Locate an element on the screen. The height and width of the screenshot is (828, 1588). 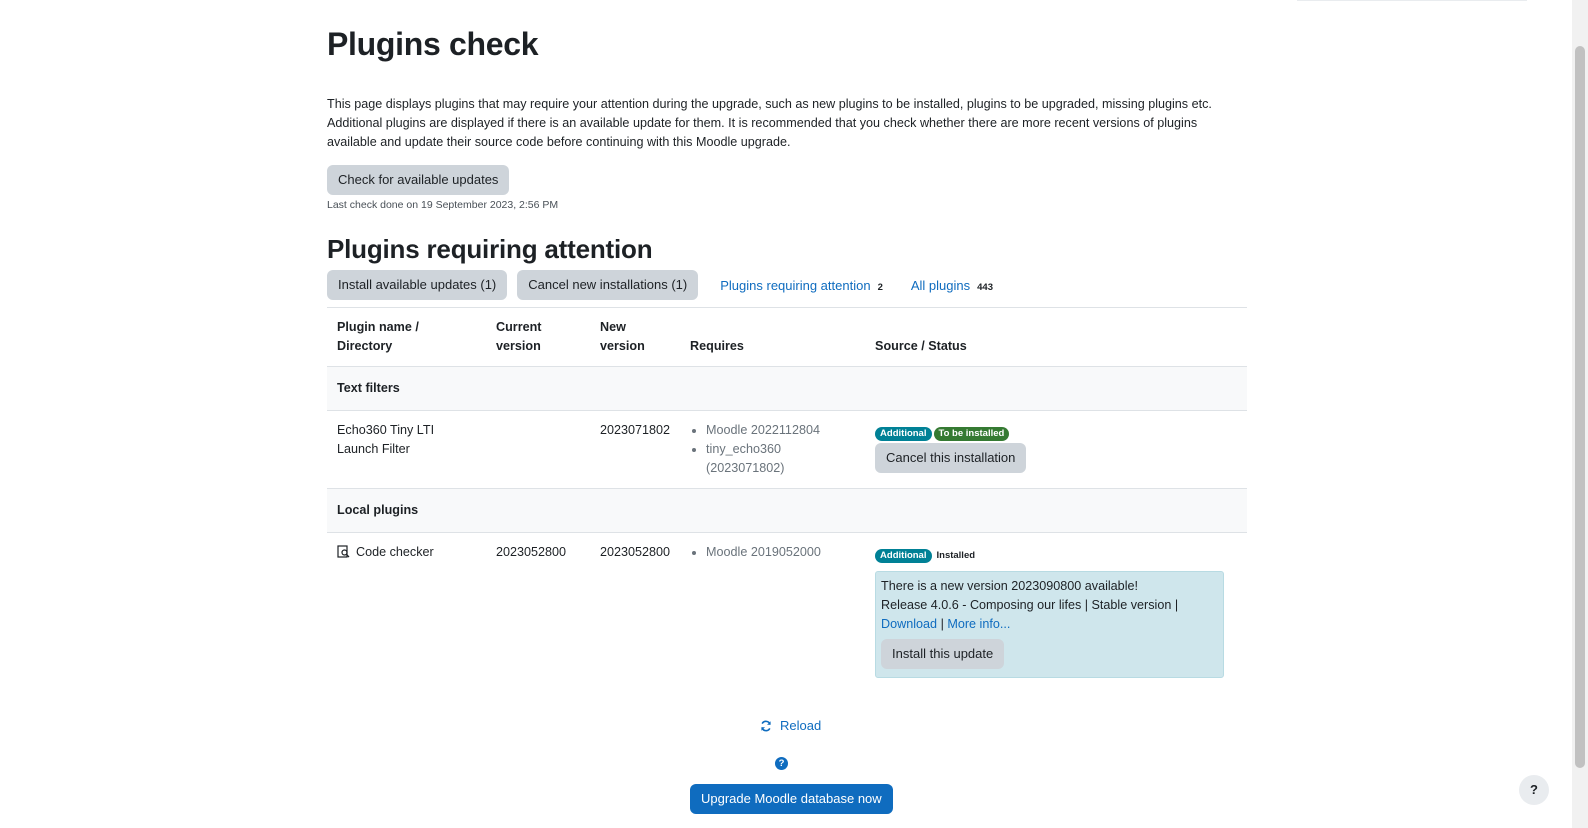
group-label: Local plugins is located at coordinates (787, 510).